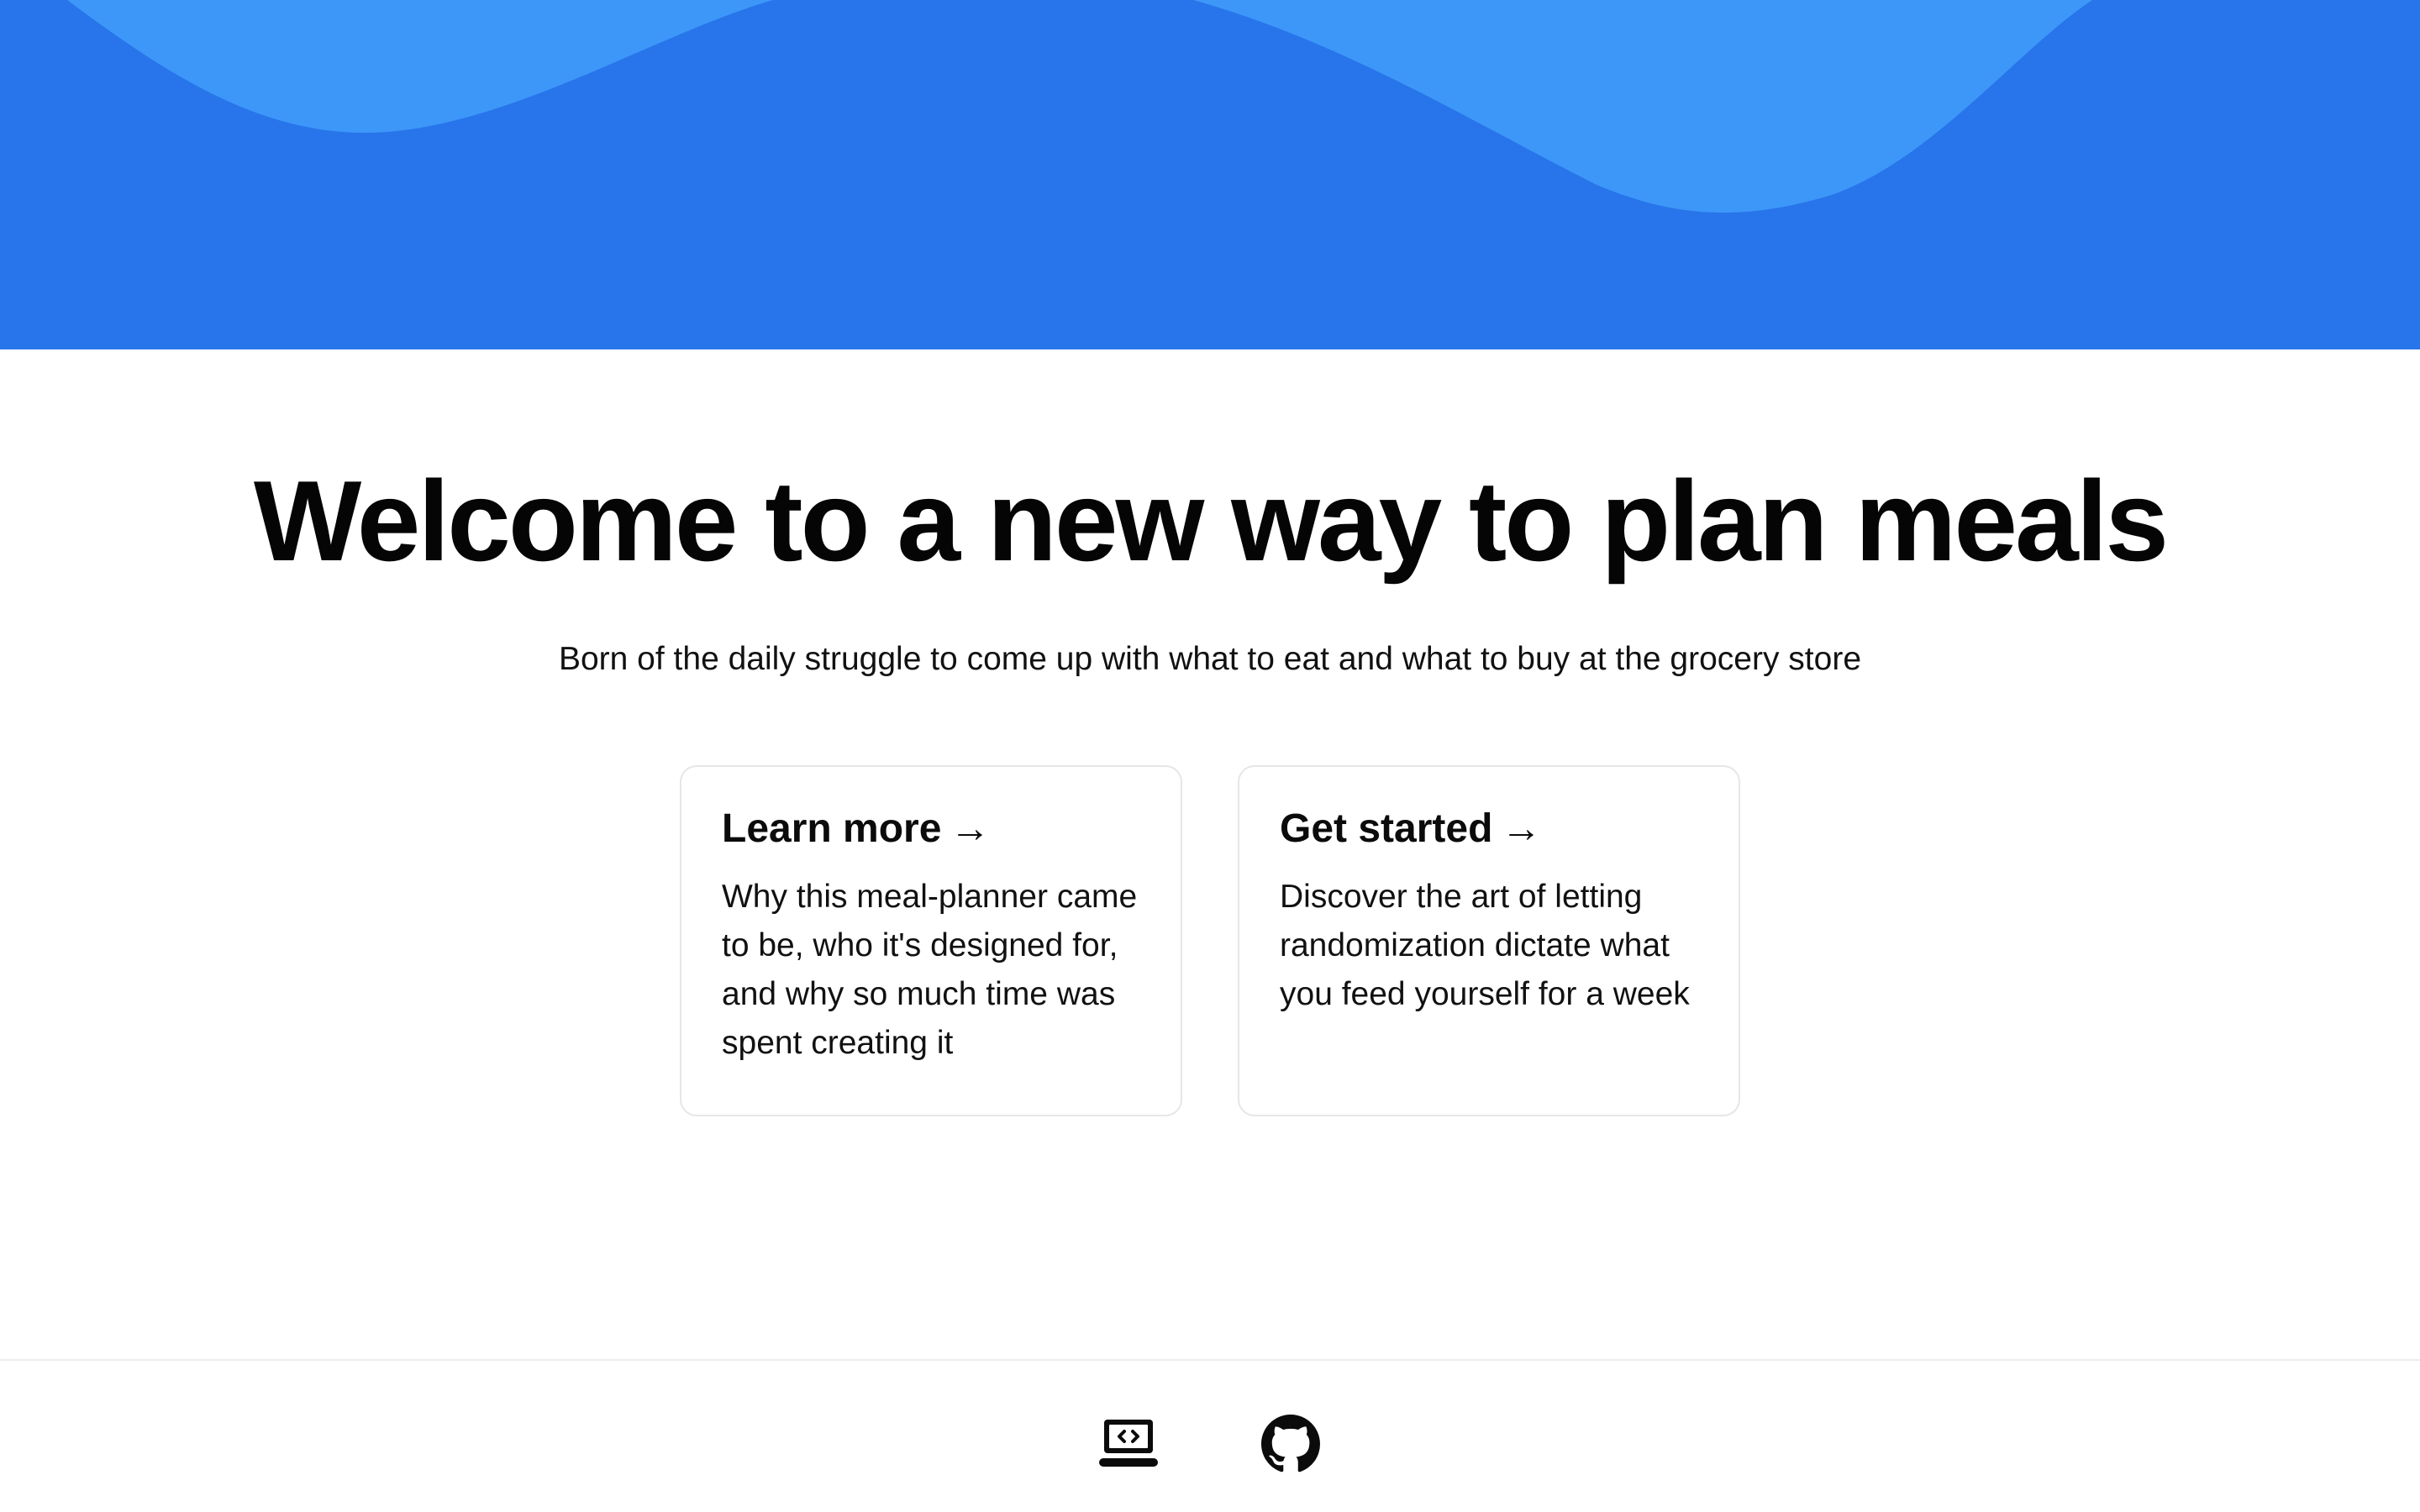 This screenshot has width=2420, height=1512. I want to click on page-title: Welcome to a new way to plan meals, so click(1211, 521).